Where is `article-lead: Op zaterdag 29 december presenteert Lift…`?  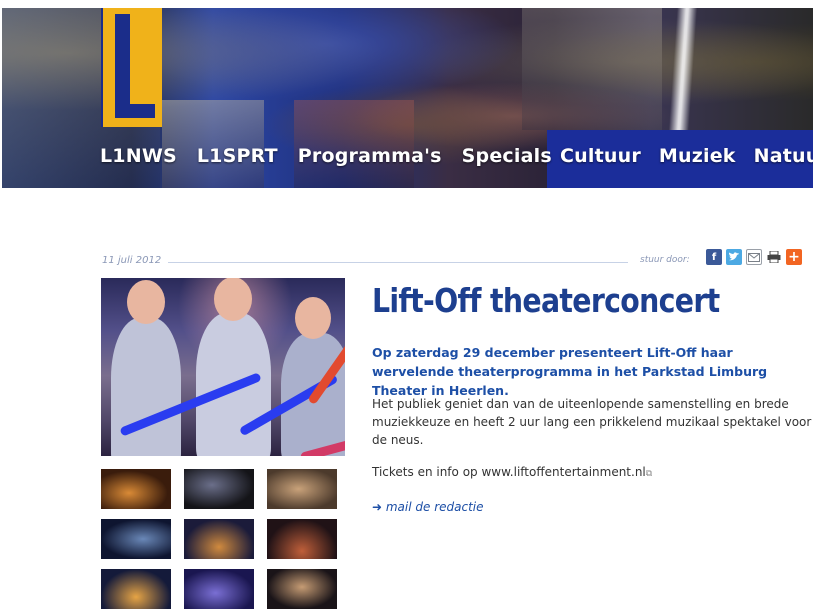 article-lead: Op zaterdag 29 december presenteert Lift… is located at coordinates (570, 371).